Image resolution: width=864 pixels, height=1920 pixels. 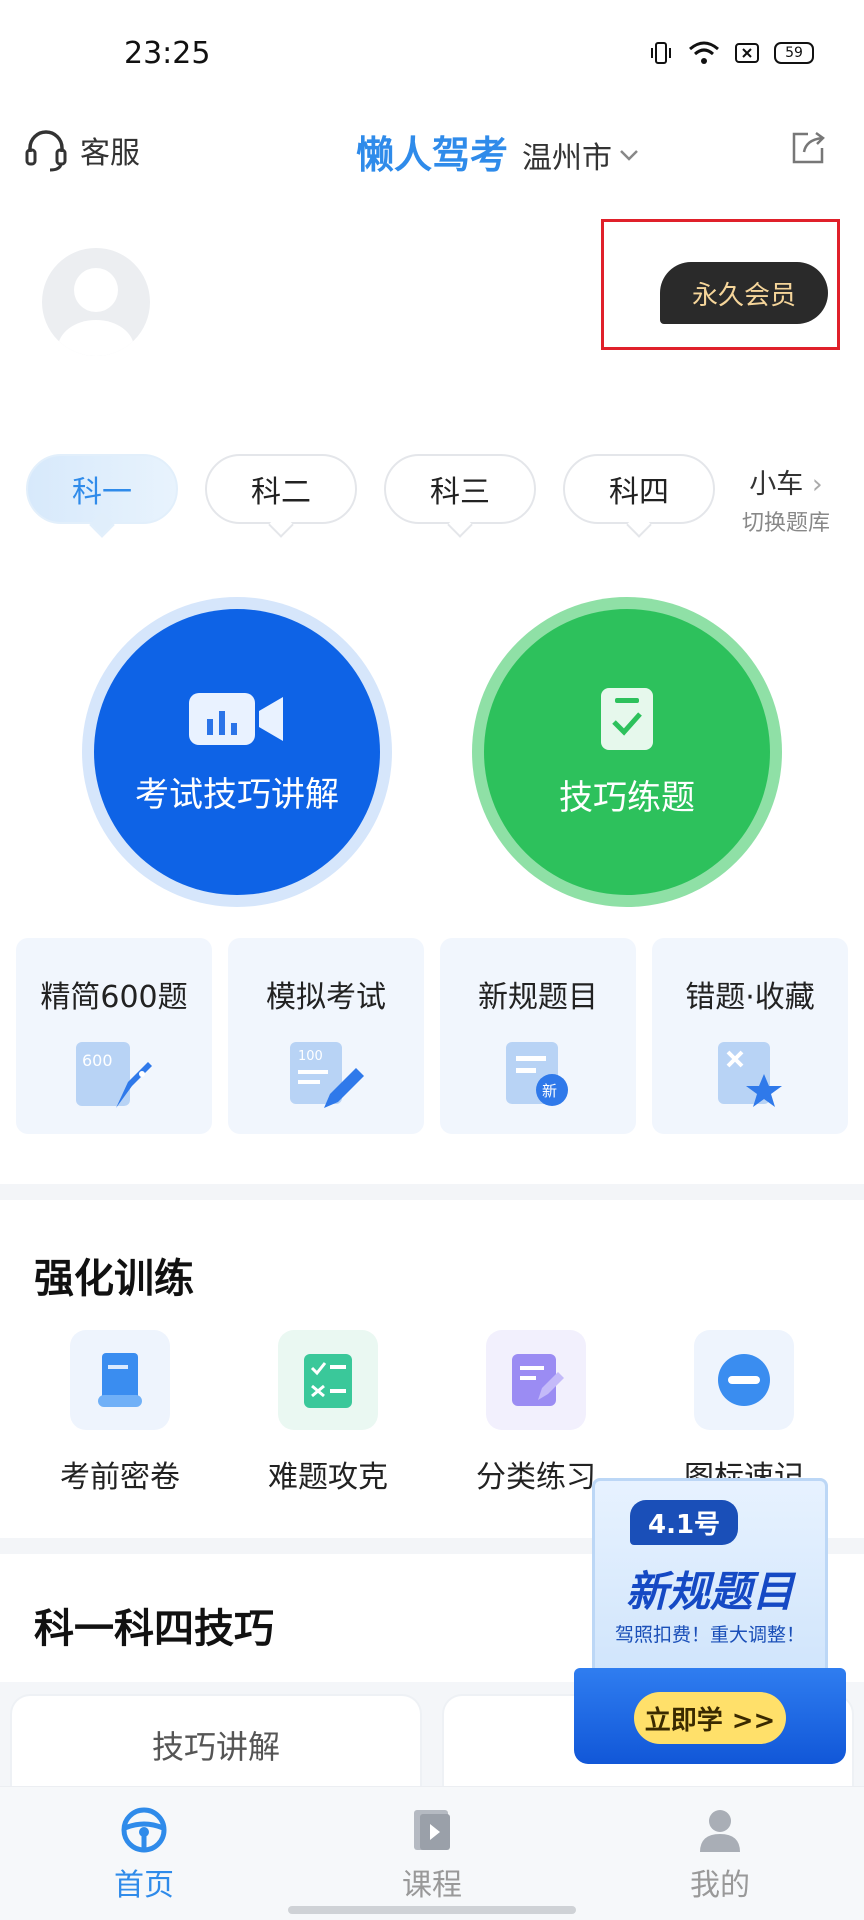 What do you see at coordinates (327, 1075) in the screenshot?
I see `exam-paper-pencil-icon: 100` at bounding box center [327, 1075].